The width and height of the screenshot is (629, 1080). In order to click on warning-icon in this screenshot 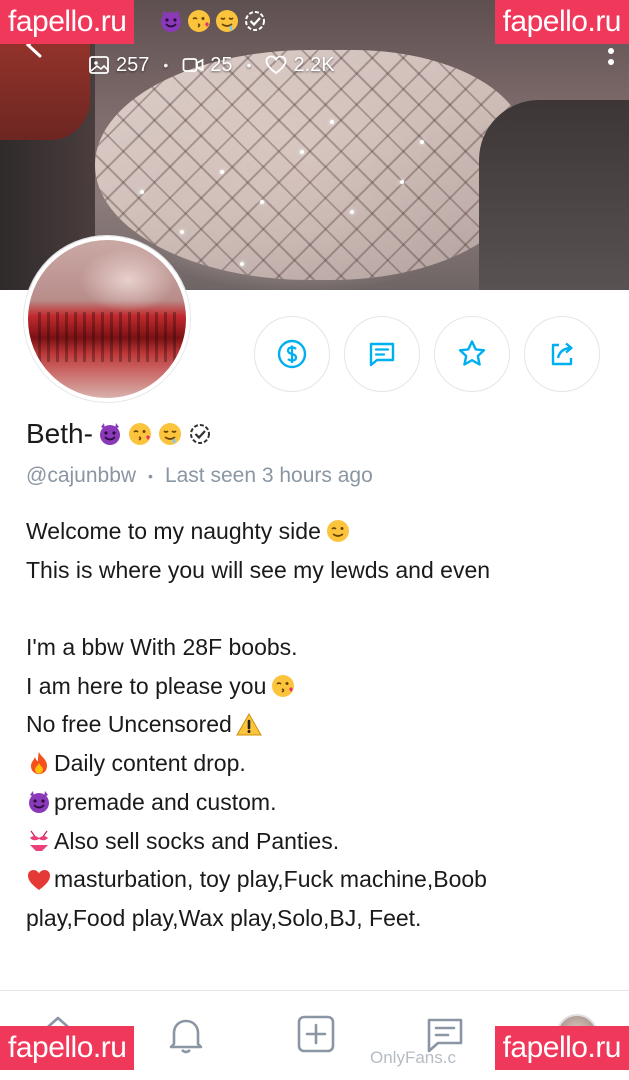, I will do `click(248, 724)`.